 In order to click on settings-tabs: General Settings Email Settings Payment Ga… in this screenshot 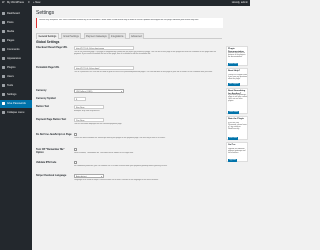, I will do `click(129, 35)`.